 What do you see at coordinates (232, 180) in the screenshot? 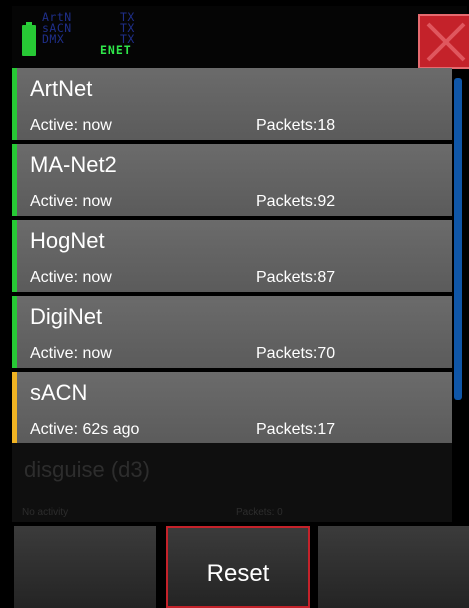
I see `list-item: MA-Net2 Active: now Packets:92` at bounding box center [232, 180].